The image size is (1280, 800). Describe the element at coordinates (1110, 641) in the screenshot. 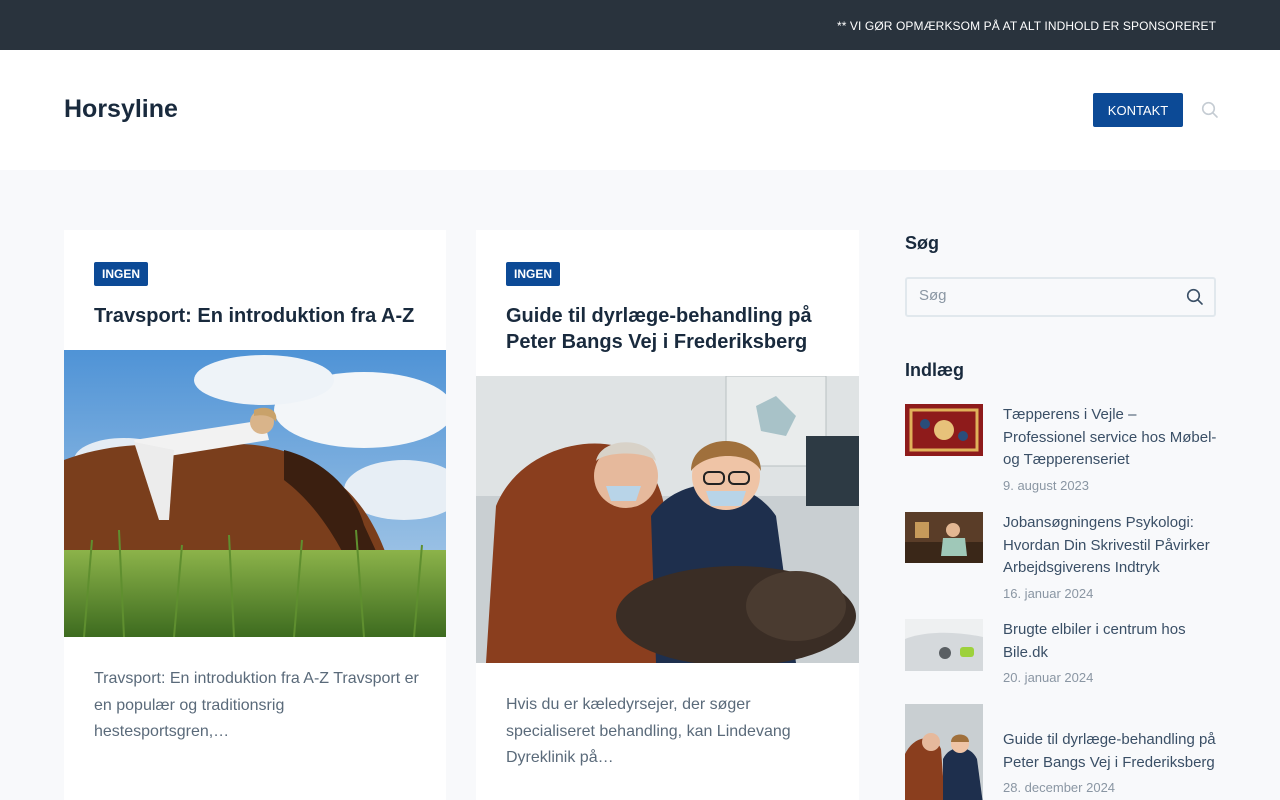

I see `post-title: Brugte elbiler i centrum hos Bile.dk` at that location.